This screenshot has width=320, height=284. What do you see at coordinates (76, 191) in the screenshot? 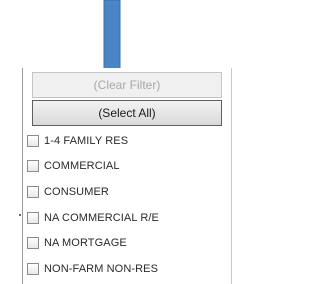
I see `filter-item-label: CONSUMER` at bounding box center [76, 191].